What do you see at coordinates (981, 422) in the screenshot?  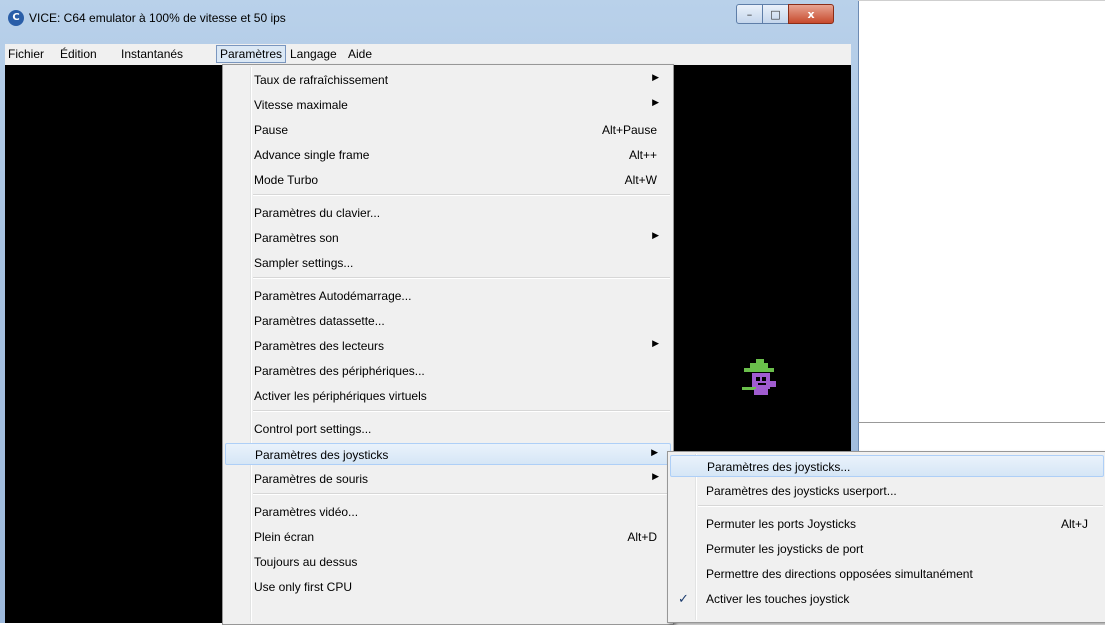 I see `background-divider` at bounding box center [981, 422].